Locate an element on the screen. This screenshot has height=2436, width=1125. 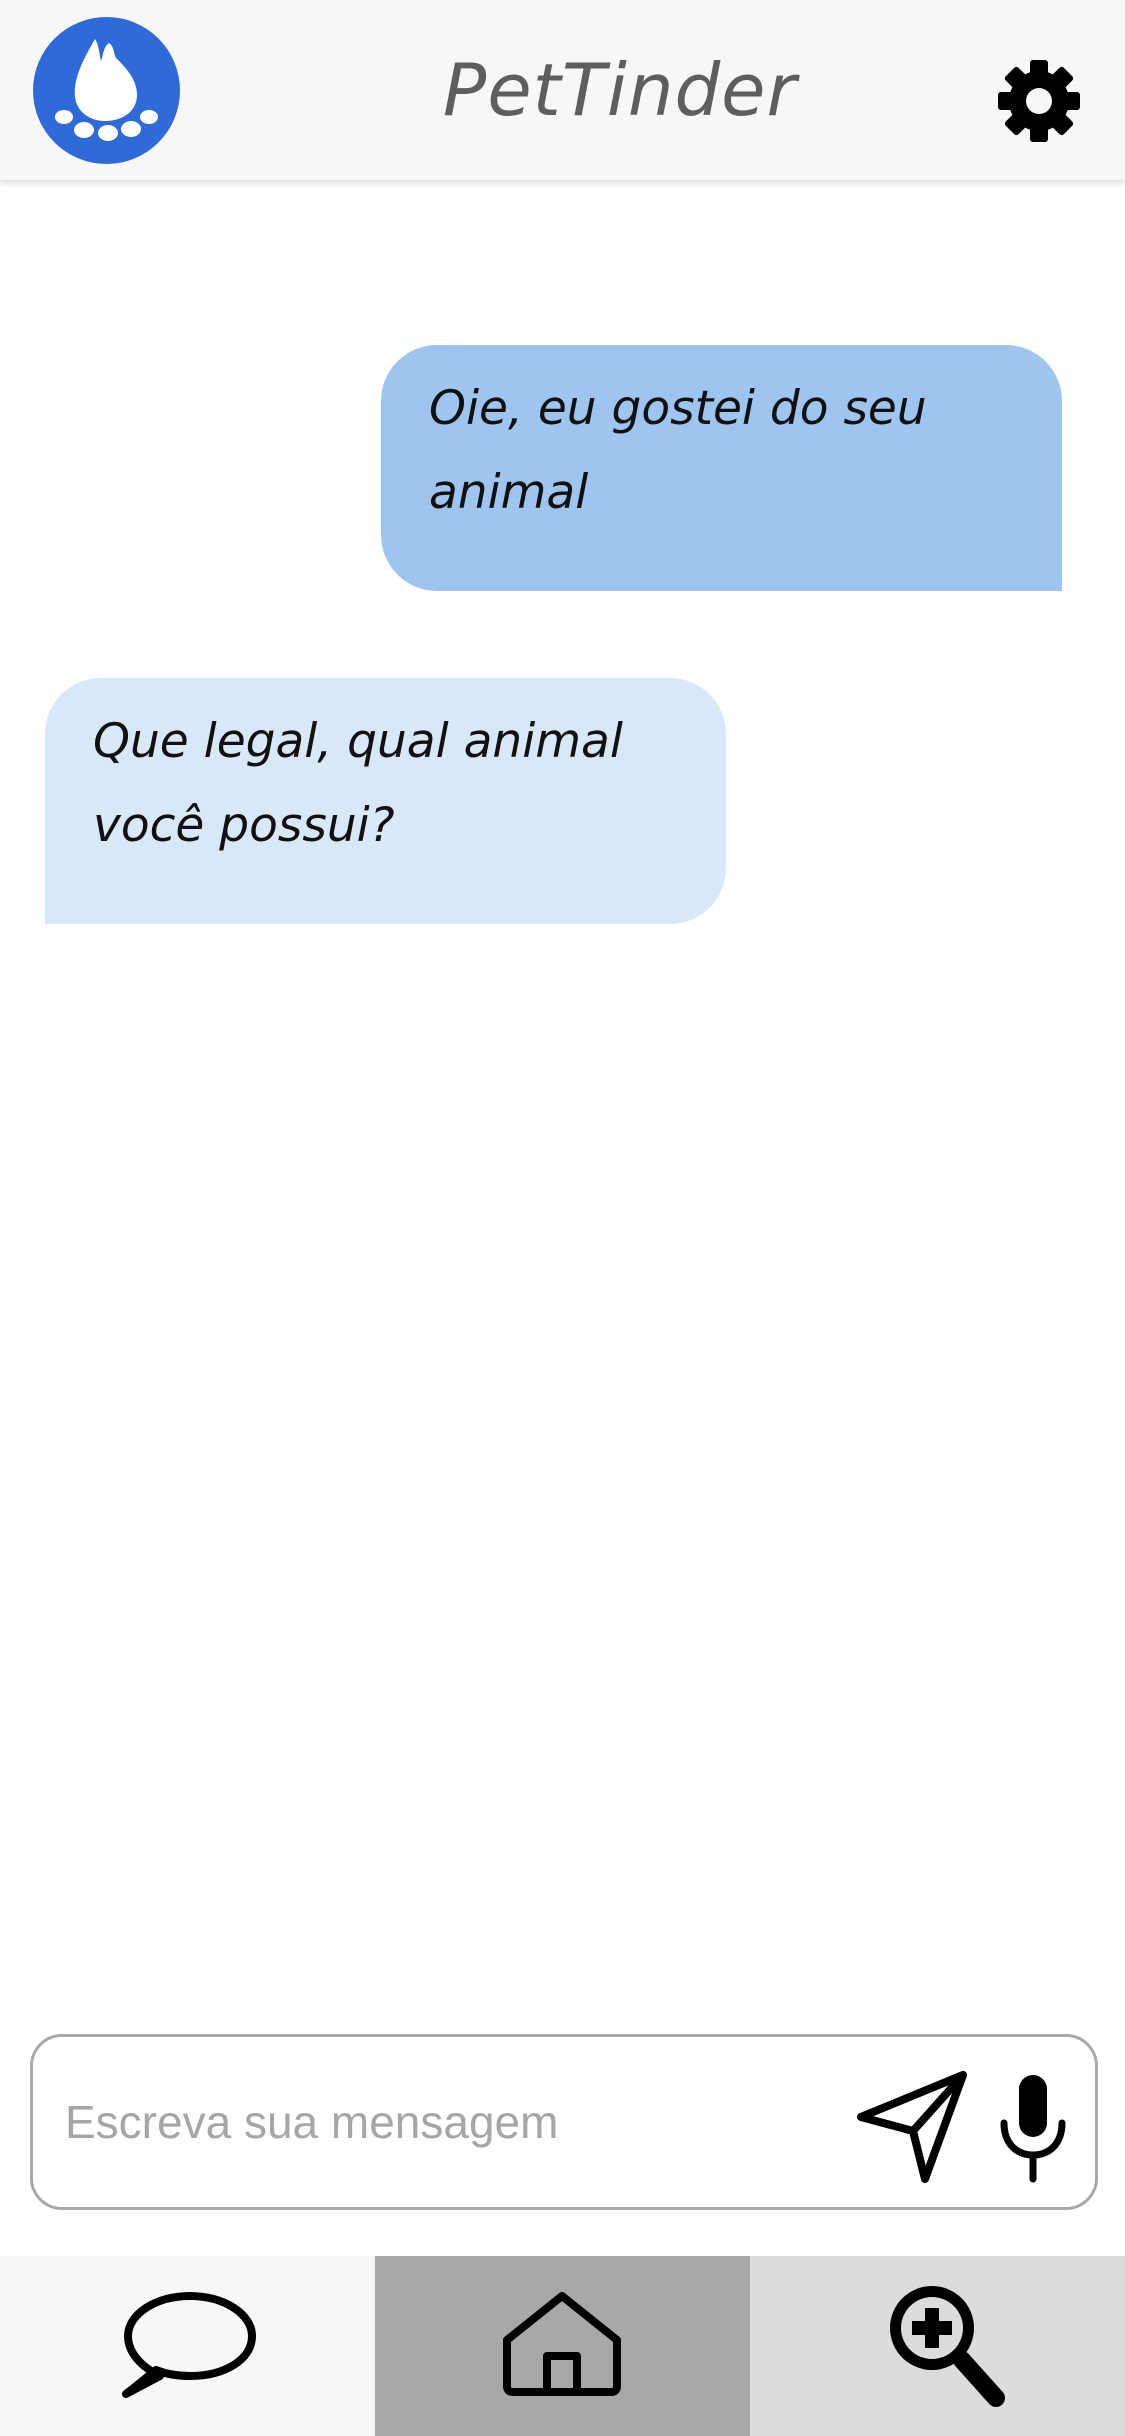
home-icon is located at coordinates (562, 2344).